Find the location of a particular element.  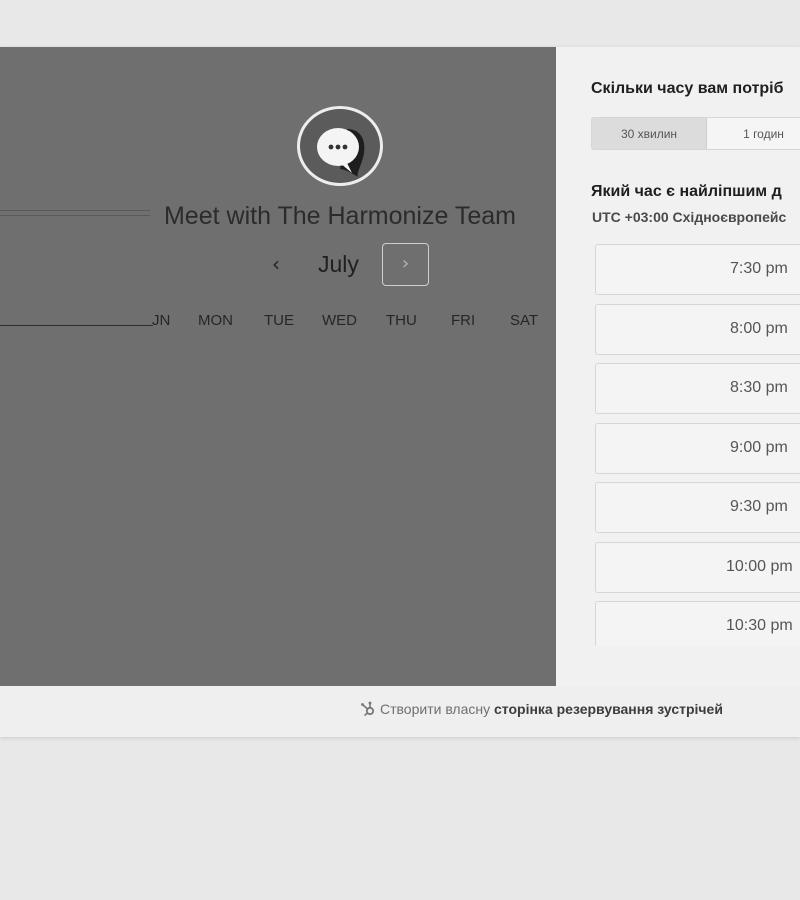

time-slot: 8:30 pm is located at coordinates (697, 388).